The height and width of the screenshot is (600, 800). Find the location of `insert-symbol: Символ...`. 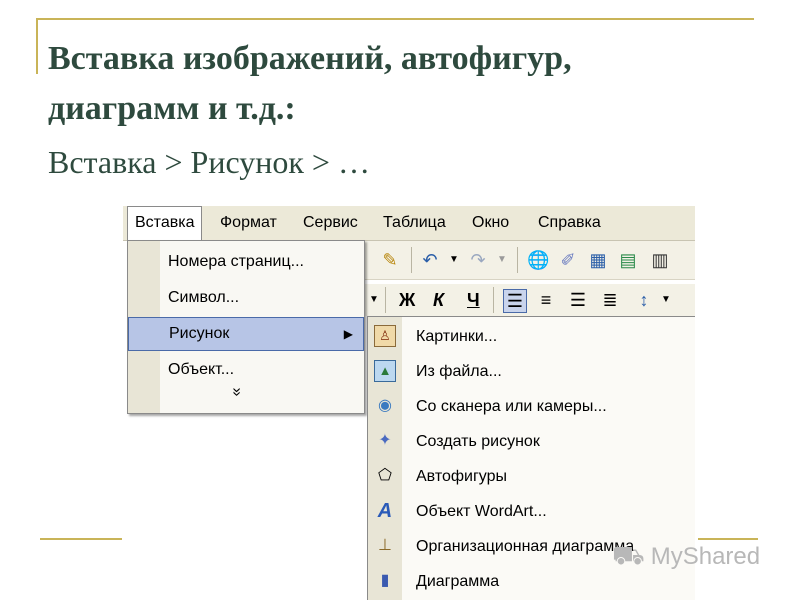

insert-symbol: Символ... is located at coordinates (246, 298).